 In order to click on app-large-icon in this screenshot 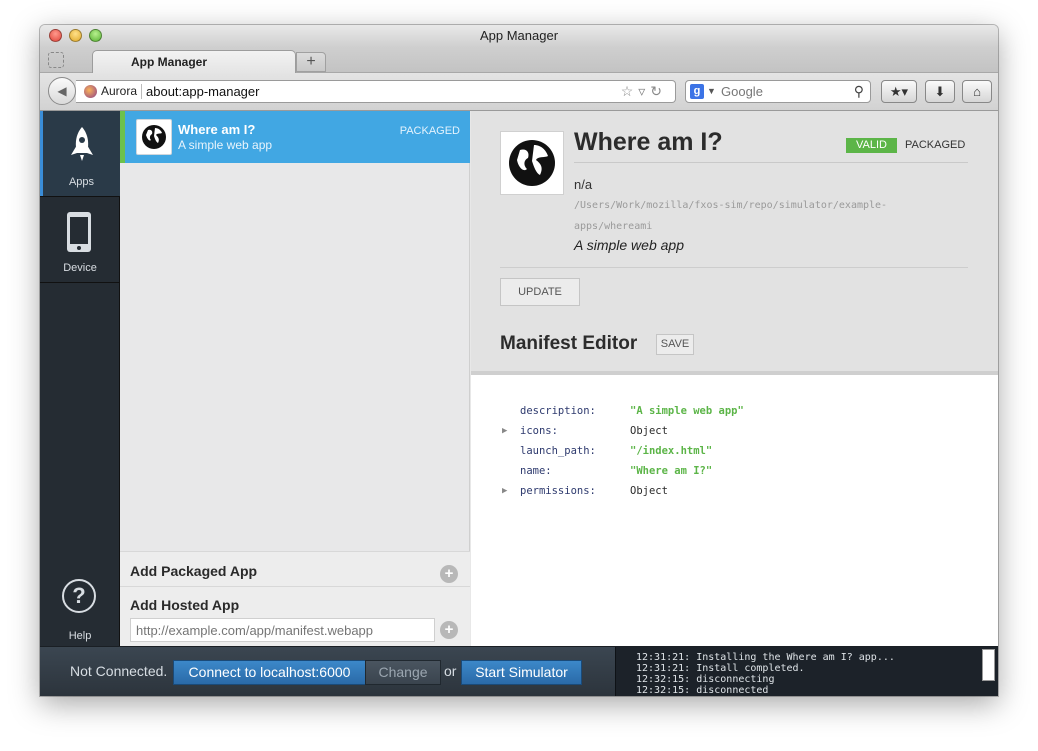, I will do `click(532, 163)`.